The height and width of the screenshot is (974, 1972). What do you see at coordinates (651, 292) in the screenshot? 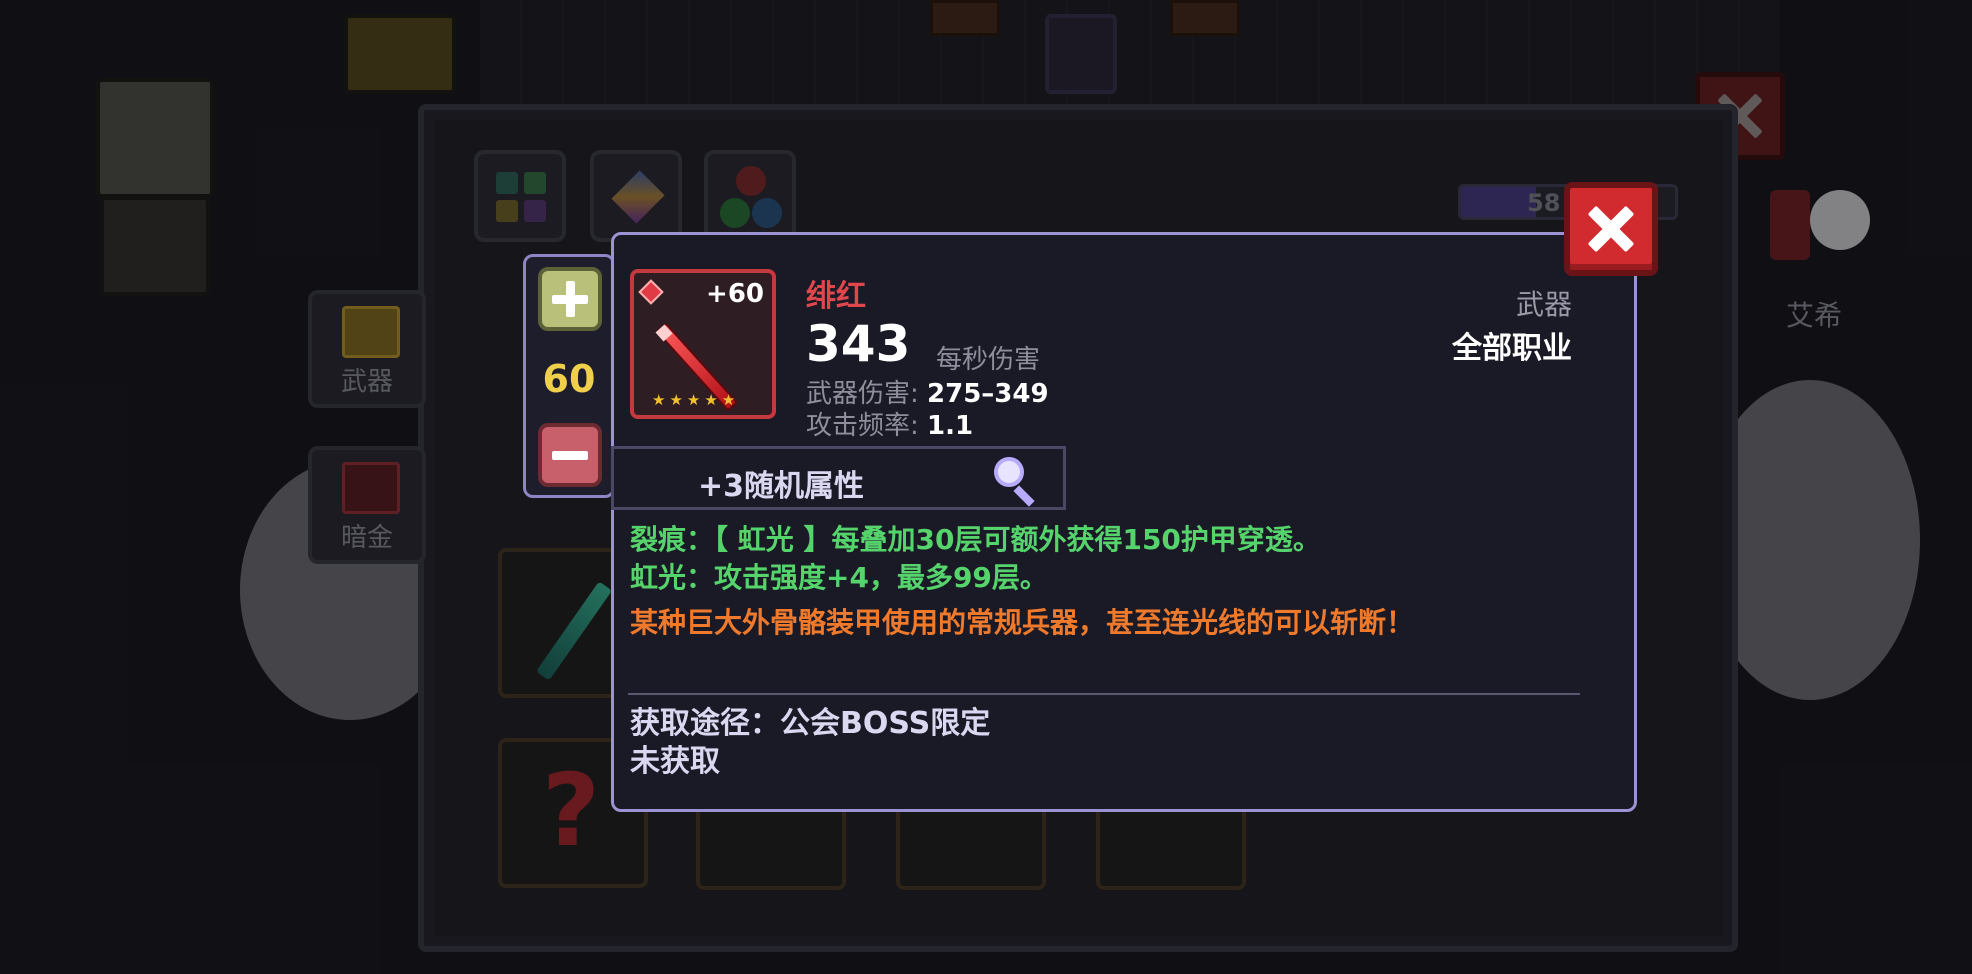
I see `rarity-gem-icon` at bounding box center [651, 292].